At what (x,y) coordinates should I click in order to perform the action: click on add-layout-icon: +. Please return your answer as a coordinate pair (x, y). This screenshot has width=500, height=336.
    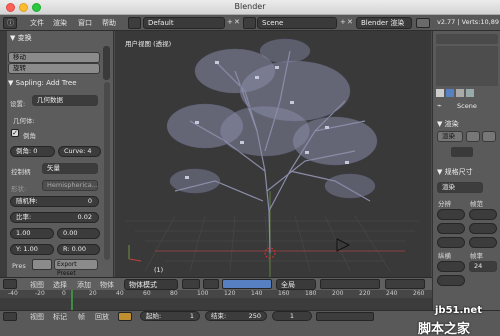
    Looking at the image, I should click on (230, 22).